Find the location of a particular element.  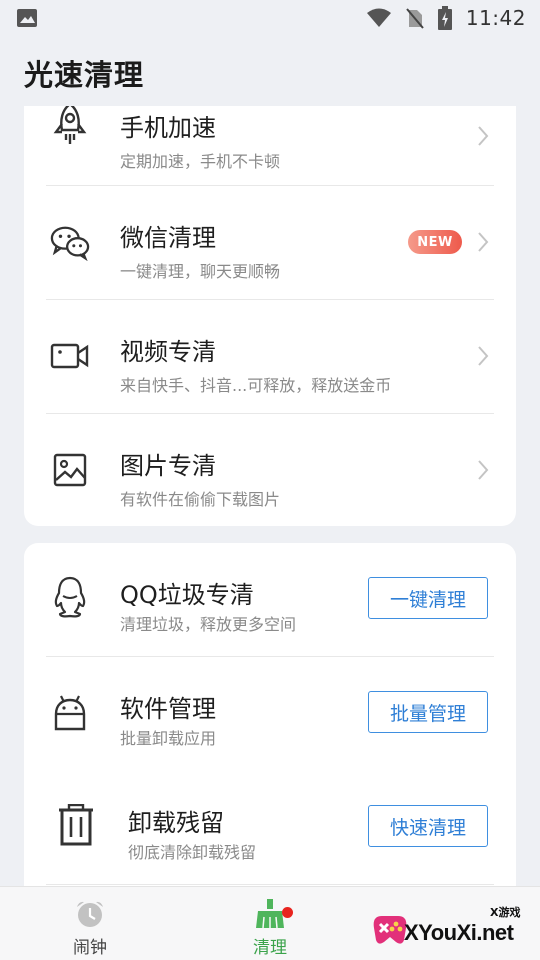

new-badge: NEW is located at coordinates (435, 242).